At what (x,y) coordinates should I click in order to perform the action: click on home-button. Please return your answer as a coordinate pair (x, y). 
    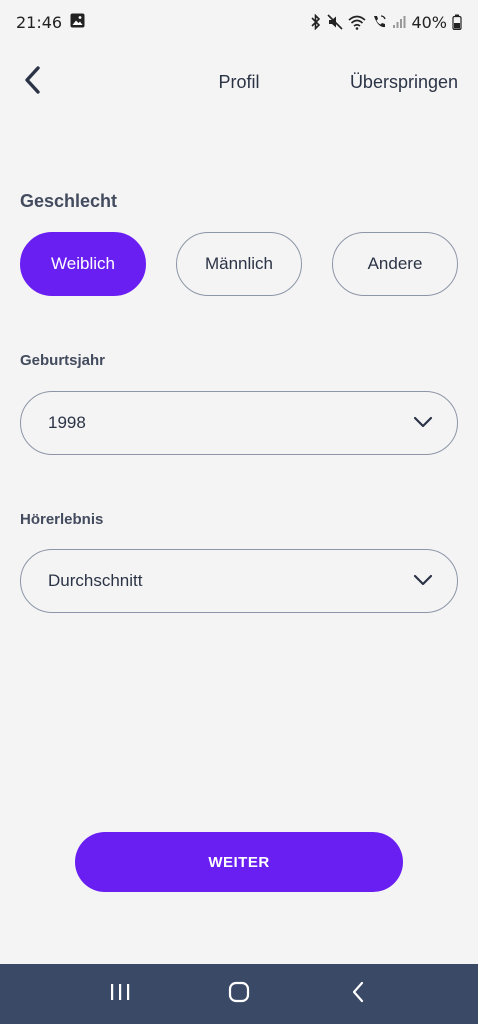
    Looking at the image, I should click on (239, 994).